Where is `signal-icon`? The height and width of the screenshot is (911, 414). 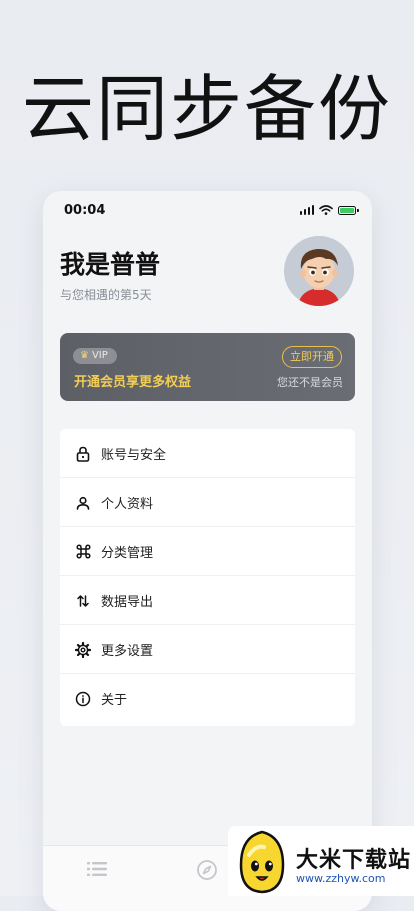 signal-icon is located at coordinates (306, 210).